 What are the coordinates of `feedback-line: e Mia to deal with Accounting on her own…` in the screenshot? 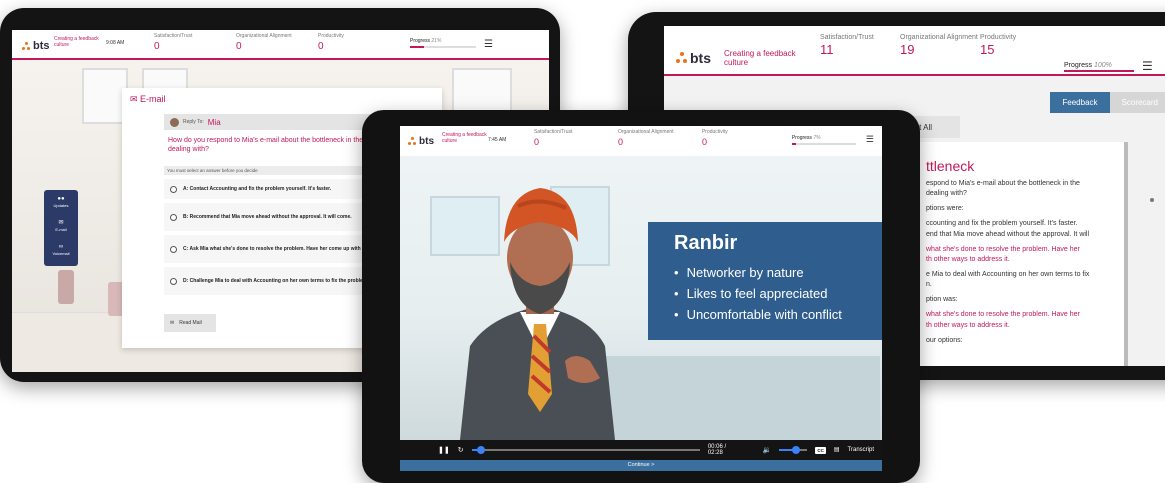 It's located at (1008, 279).